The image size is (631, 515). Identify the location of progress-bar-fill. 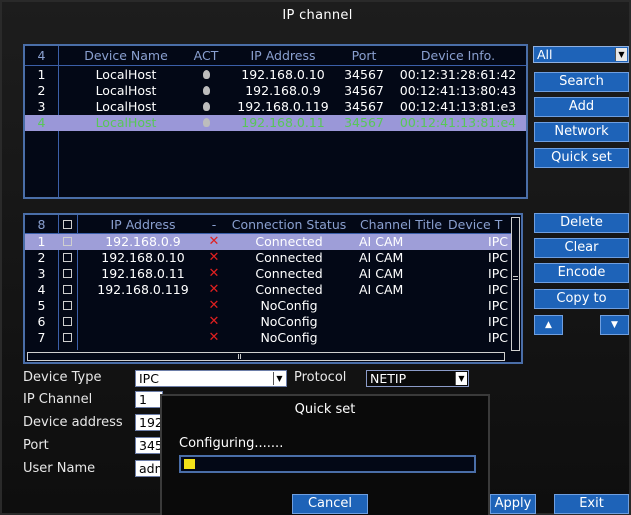
(189, 464).